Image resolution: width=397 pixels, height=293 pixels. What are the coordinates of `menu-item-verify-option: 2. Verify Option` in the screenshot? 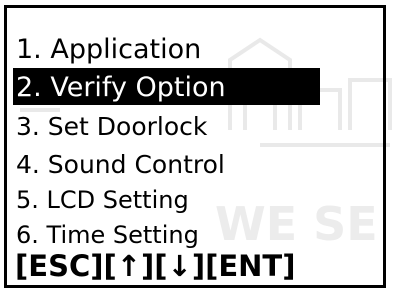 It's located at (121, 87).